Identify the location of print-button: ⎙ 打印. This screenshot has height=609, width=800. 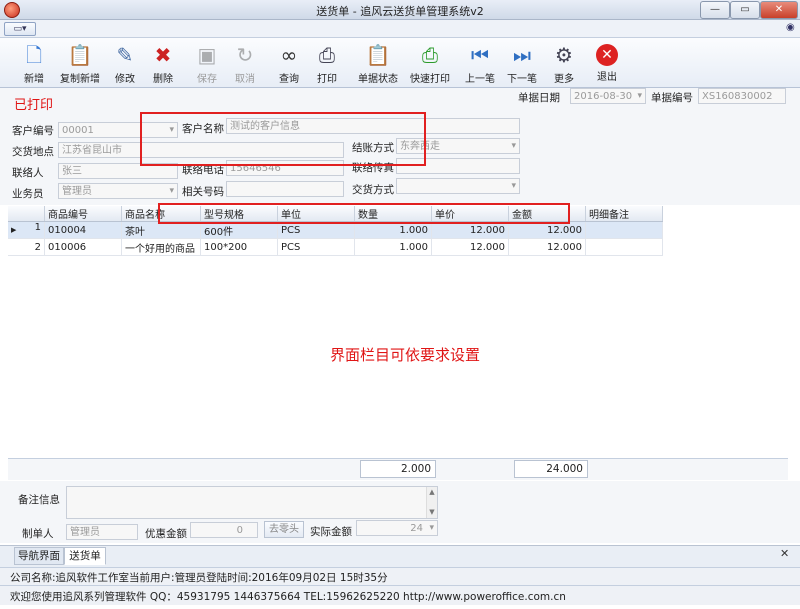
(327, 63).